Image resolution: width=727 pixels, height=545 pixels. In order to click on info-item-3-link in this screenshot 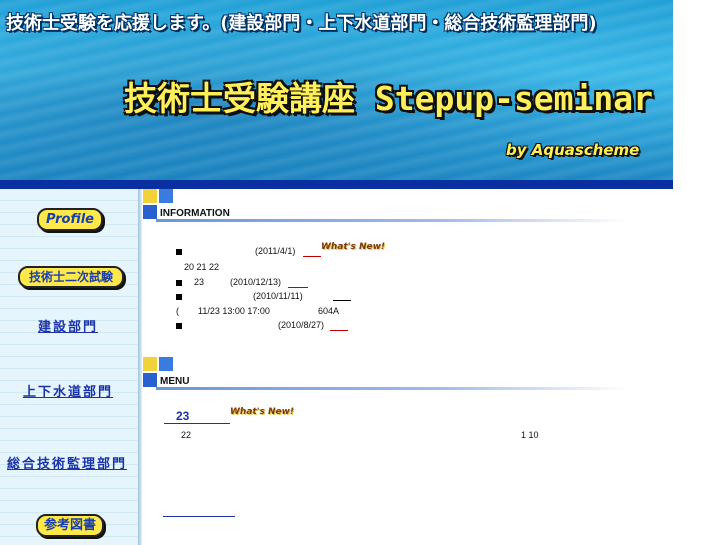, I will do `click(342, 300)`.